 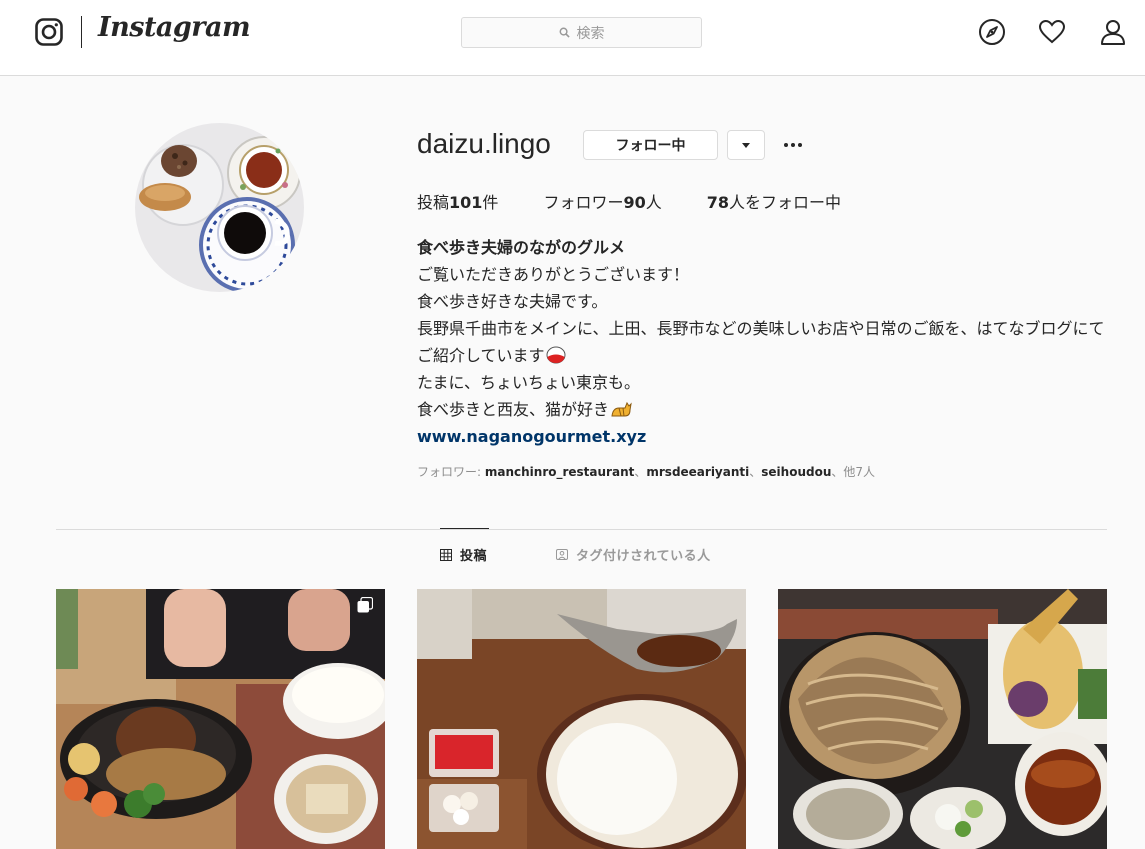 I want to click on bio-line: たまに、ちょいちょい東京も。, so click(x=529, y=382).